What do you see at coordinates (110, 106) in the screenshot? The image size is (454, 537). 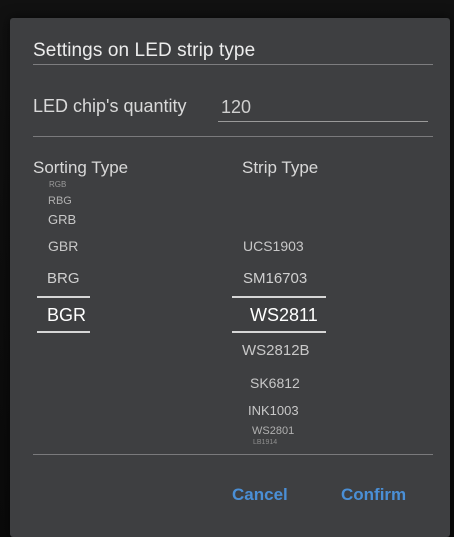 I see `quantity-label: LED chip's quantity` at bounding box center [110, 106].